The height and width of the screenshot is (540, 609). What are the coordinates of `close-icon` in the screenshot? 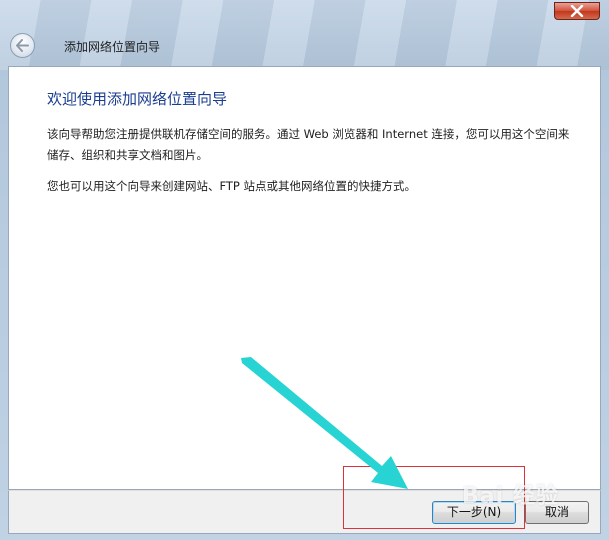 It's located at (577, 11).